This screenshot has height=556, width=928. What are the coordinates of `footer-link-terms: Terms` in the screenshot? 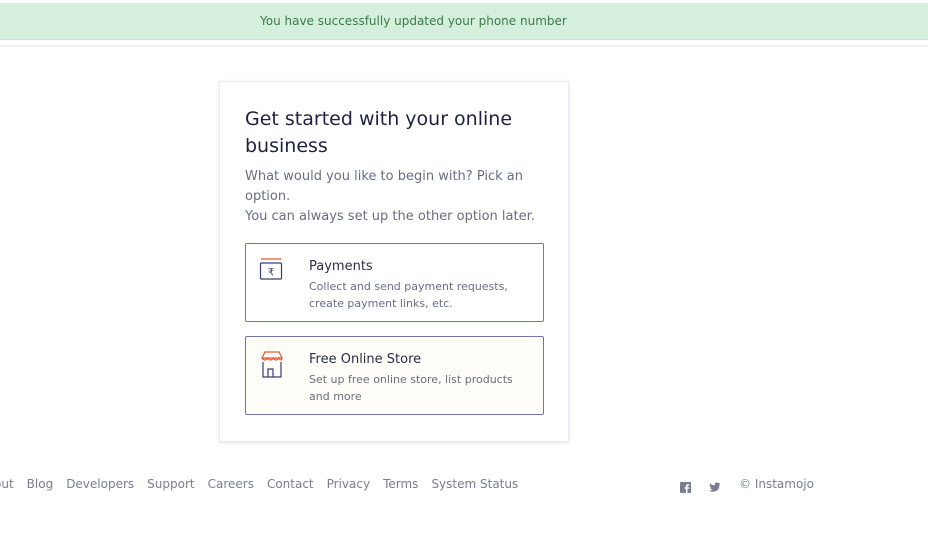 It's located at (400, 484).